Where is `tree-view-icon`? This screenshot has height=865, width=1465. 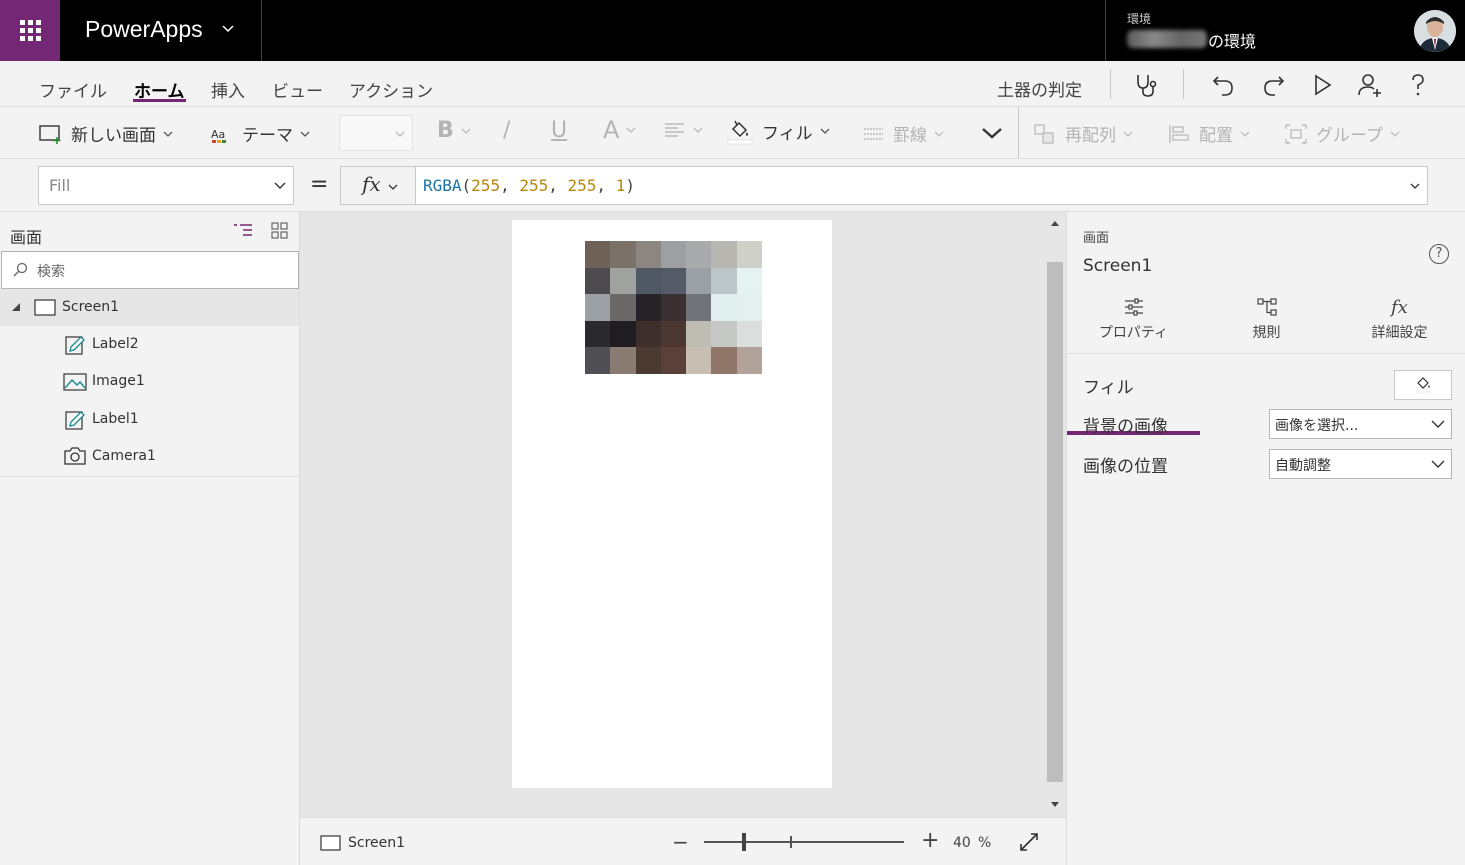 tree-view-icon is located at coordinates (243, 231).